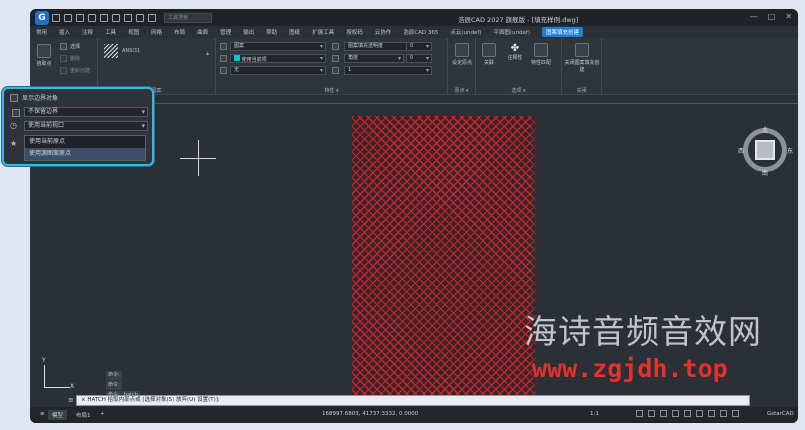  What do you see at coordinates (110, 32) in the screenshot?
I see `tab-tools: 工具` at bounding box center [110, 32].